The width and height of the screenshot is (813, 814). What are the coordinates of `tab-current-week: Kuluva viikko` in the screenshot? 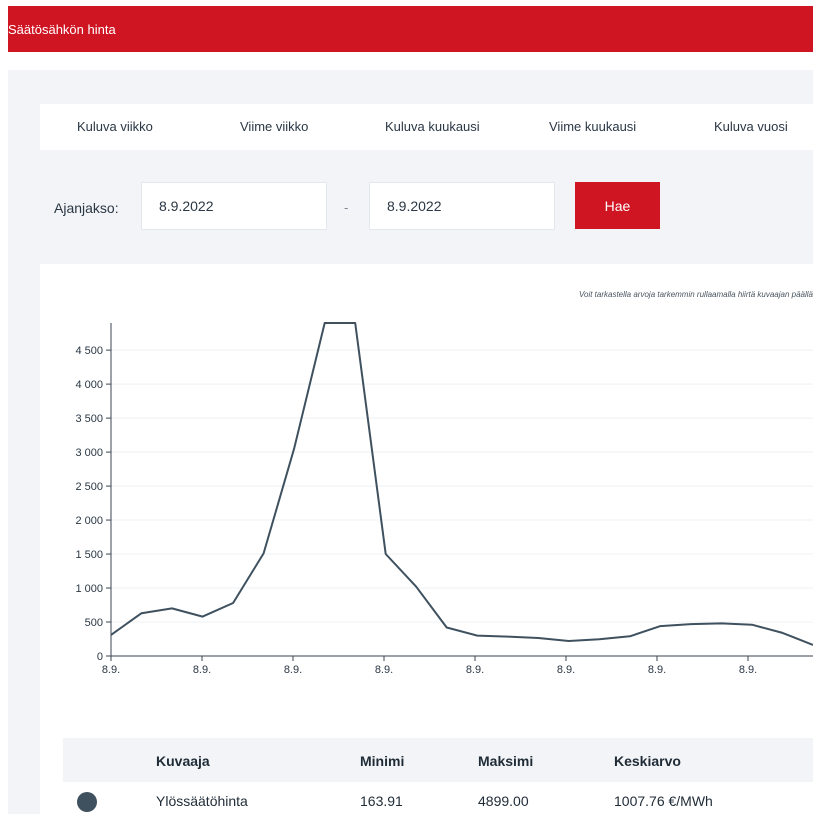 It's located at (115, 126).